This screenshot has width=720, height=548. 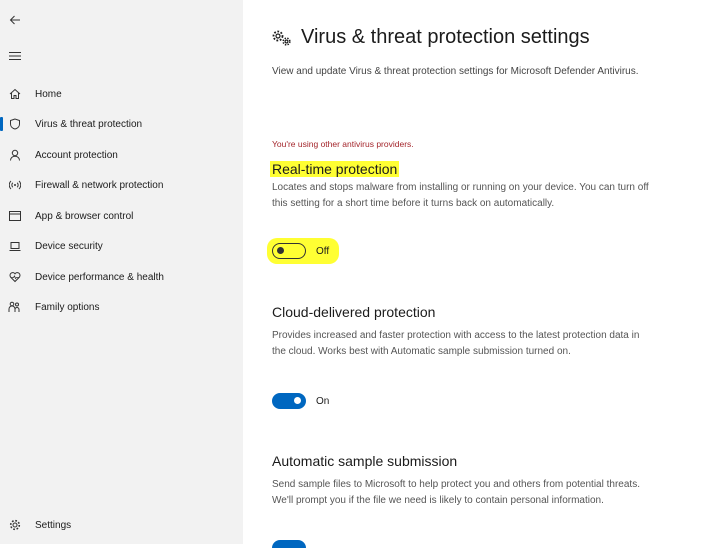 I want to click on sidebar-item-home: Home, so click(x=121, y=94).